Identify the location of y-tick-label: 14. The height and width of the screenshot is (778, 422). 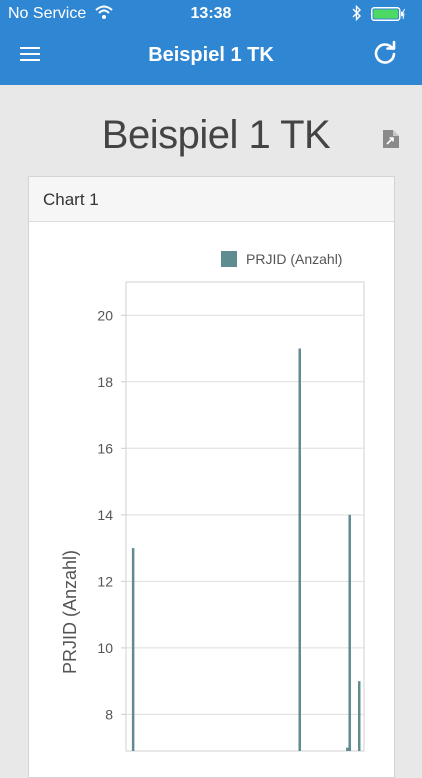
(105, 515).